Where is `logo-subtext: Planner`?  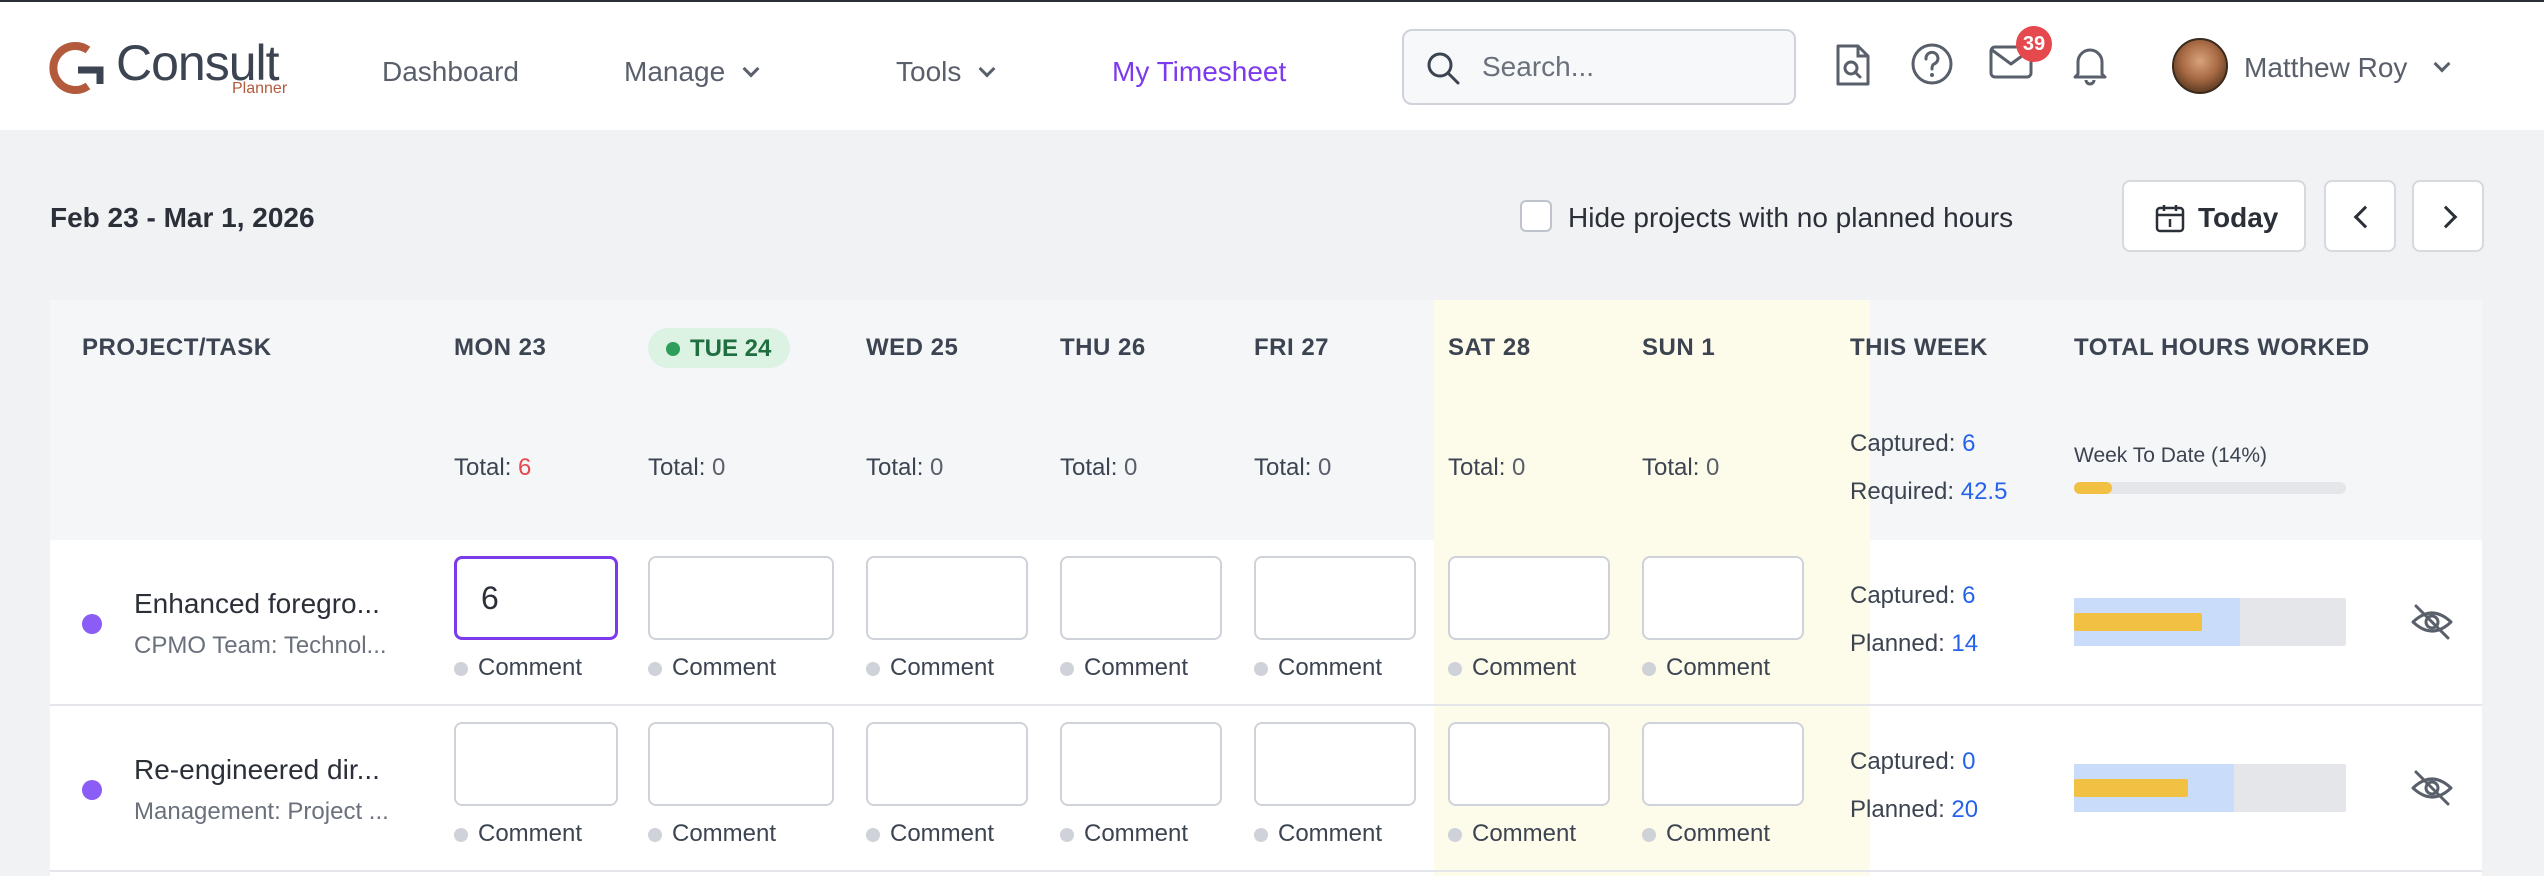
logo-subtext: Planner is located at coordinates (260, 88).